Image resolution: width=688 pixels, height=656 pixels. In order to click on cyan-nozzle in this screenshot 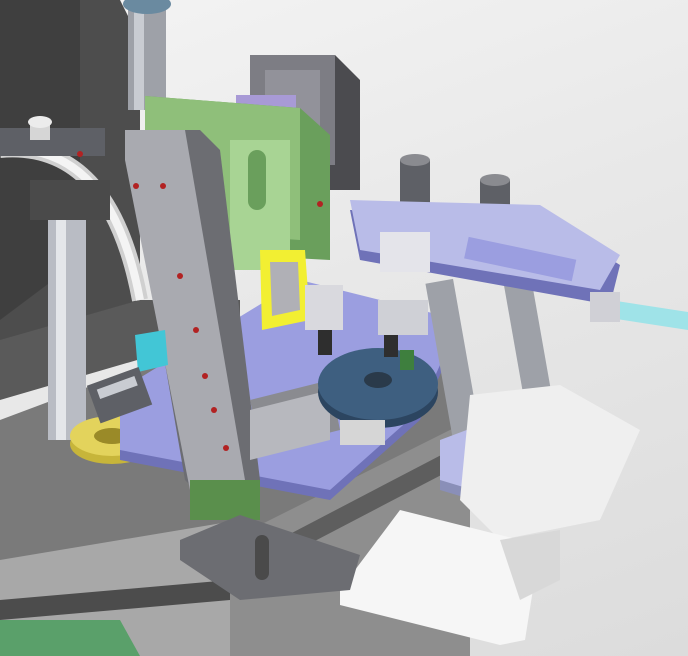, I will do `click(639, 311)`.